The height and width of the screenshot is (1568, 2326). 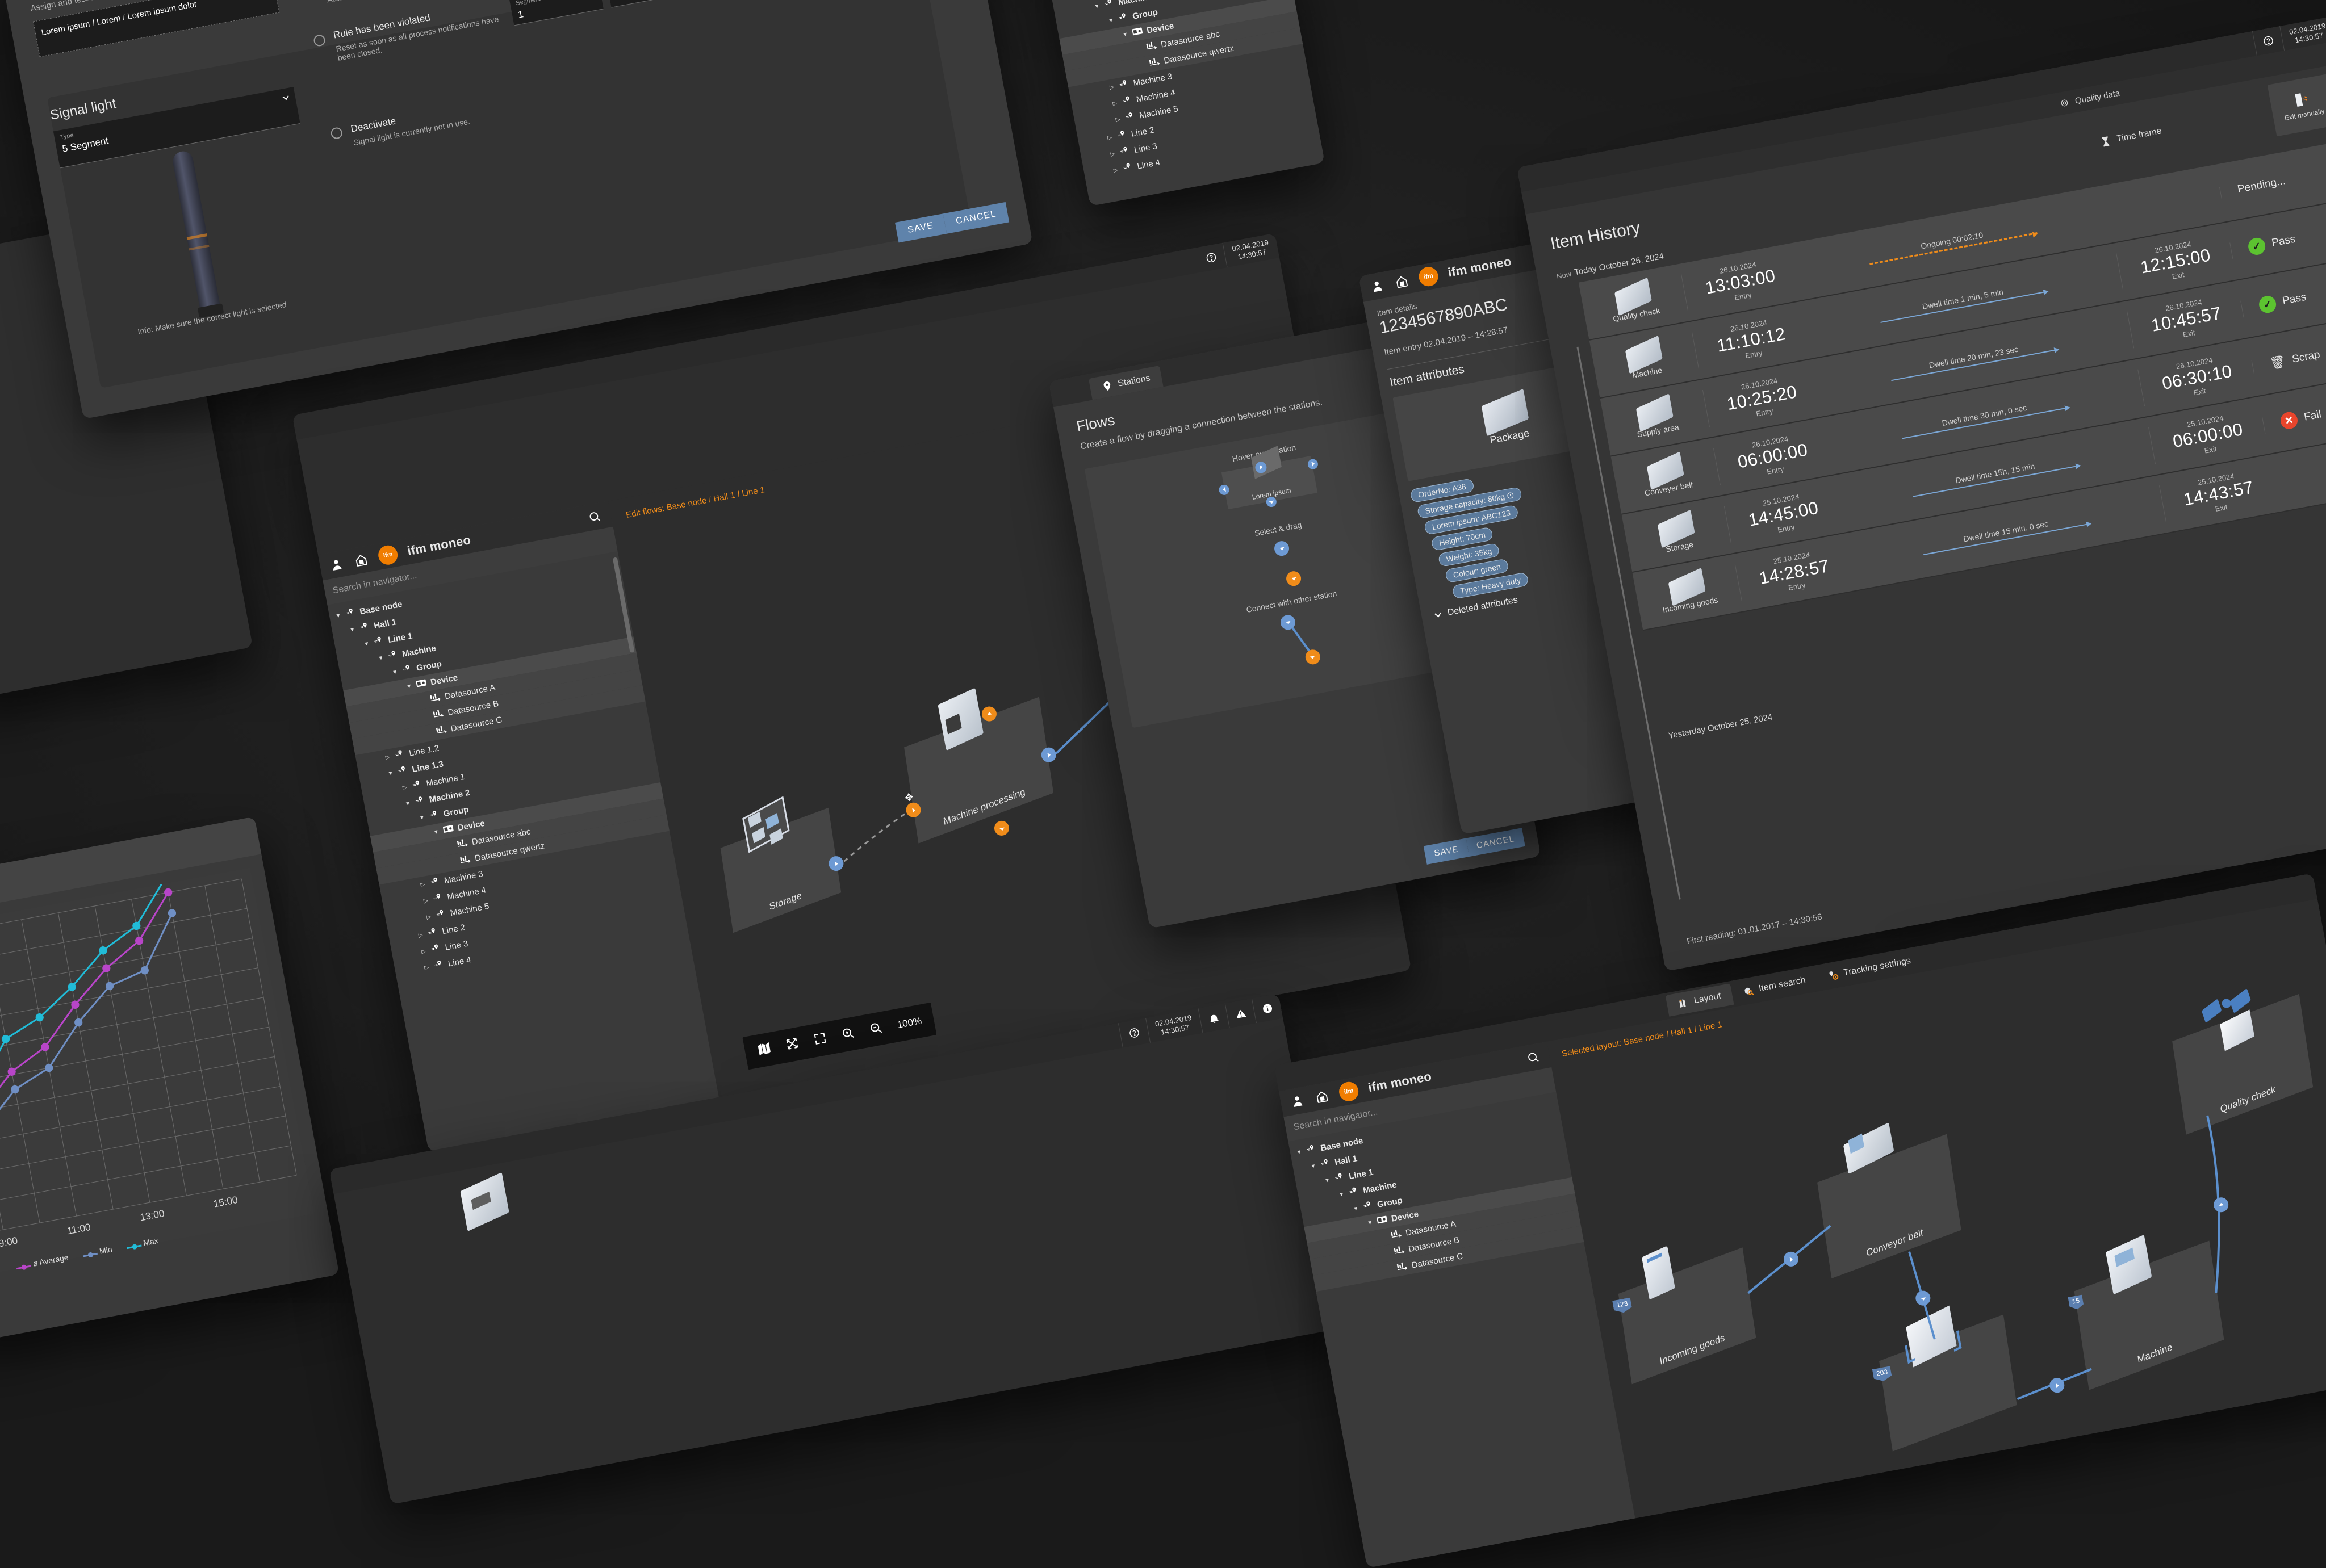 What do you see at coordinates (765, 1050) in the screenshot?
I see `map-icon` at bounding box center [765, 1050].